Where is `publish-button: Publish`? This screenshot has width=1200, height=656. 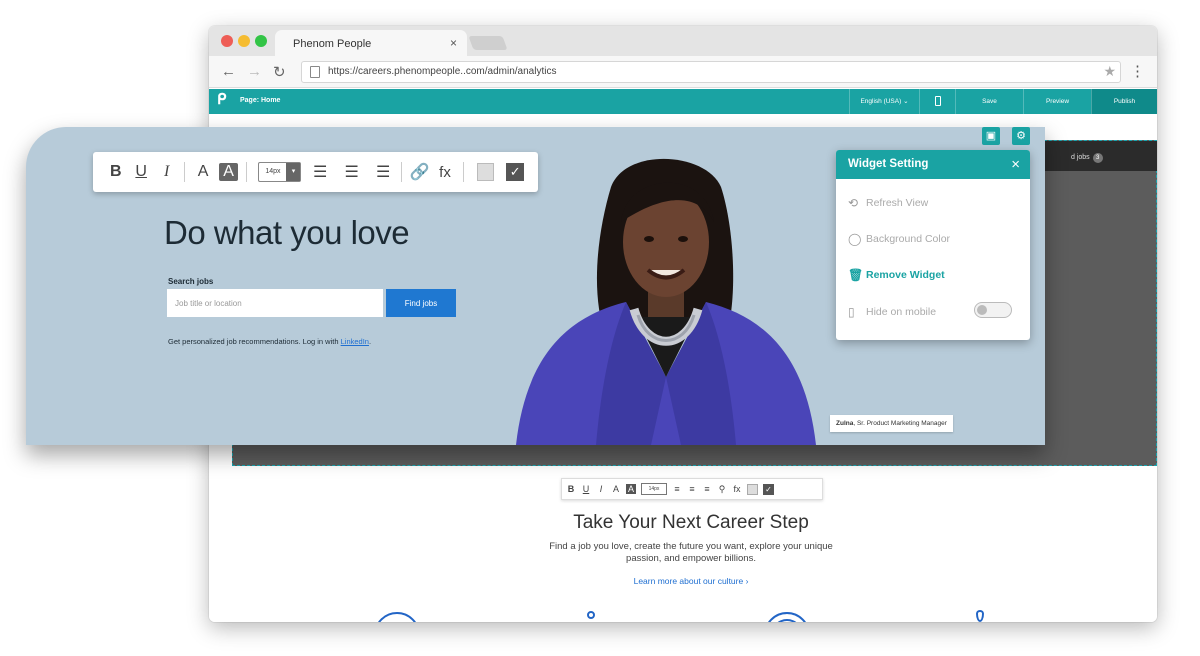
publish-button: Publish is located at coordinates (1124, 101).